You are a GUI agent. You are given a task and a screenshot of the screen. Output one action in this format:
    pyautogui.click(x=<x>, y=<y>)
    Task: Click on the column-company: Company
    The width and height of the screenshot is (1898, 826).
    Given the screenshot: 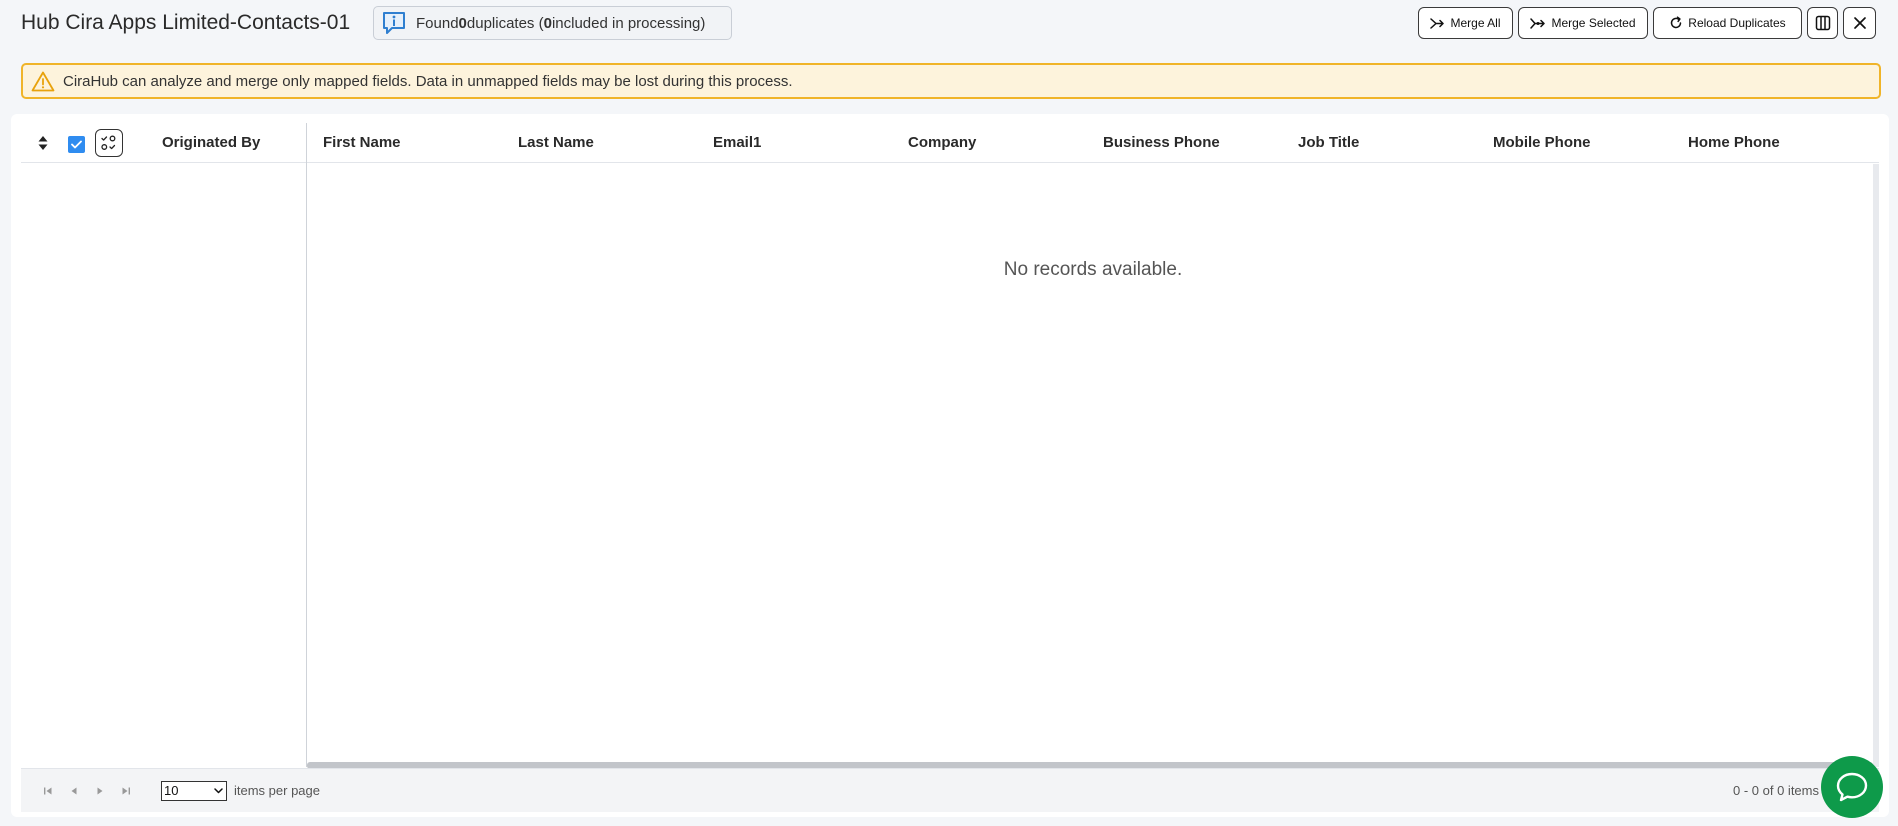 What is the action you would take?
    pyautogui.click(x=942, y=143)
    